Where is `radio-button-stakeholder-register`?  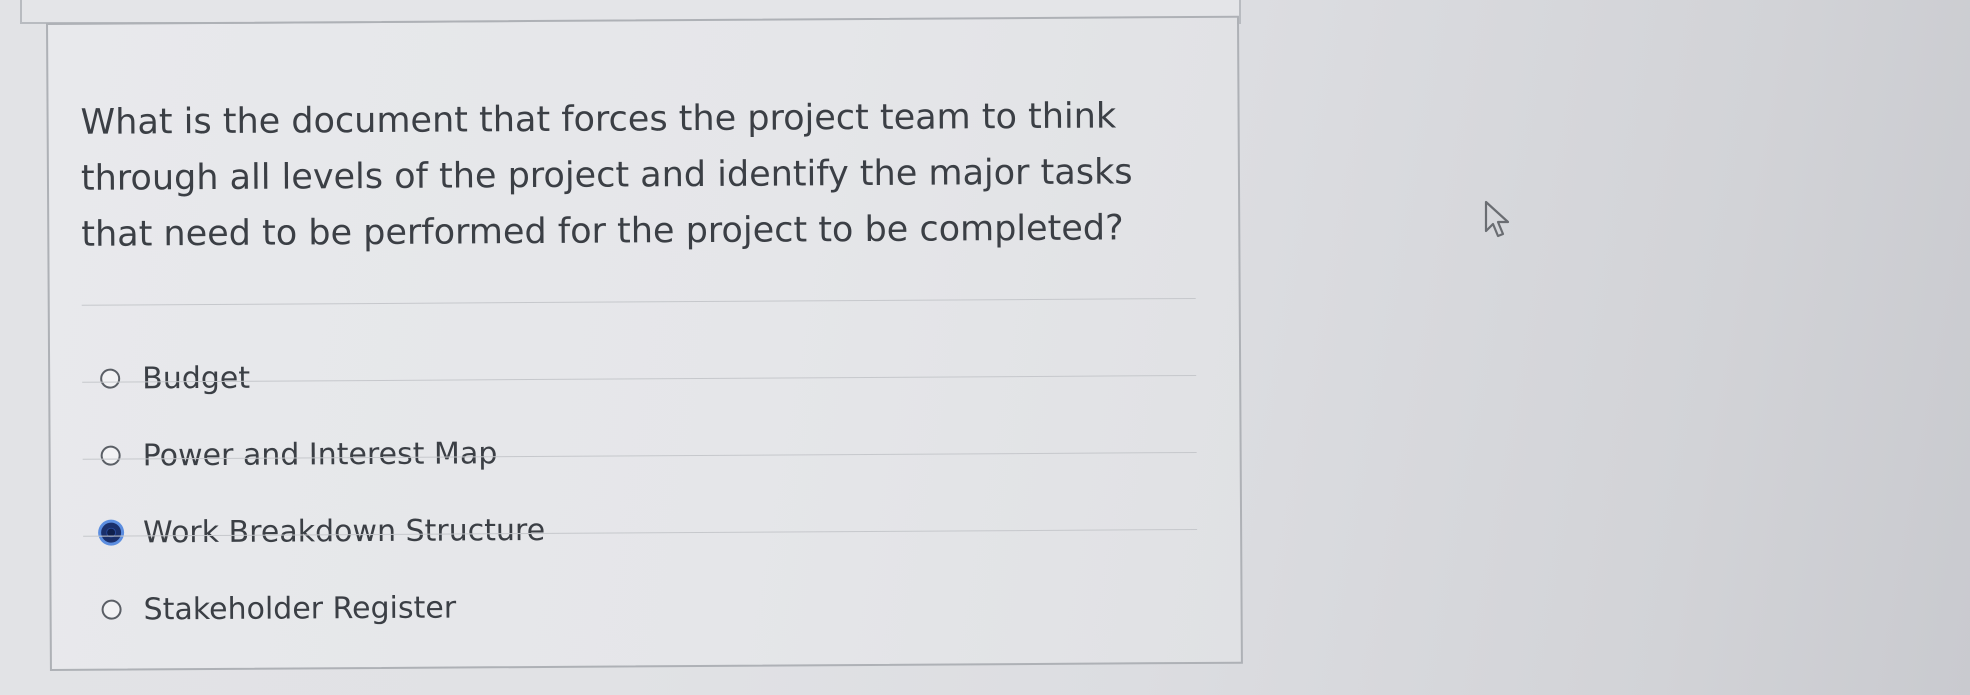 radio-button-stakeholder-register is located at coordinates (111, 609).